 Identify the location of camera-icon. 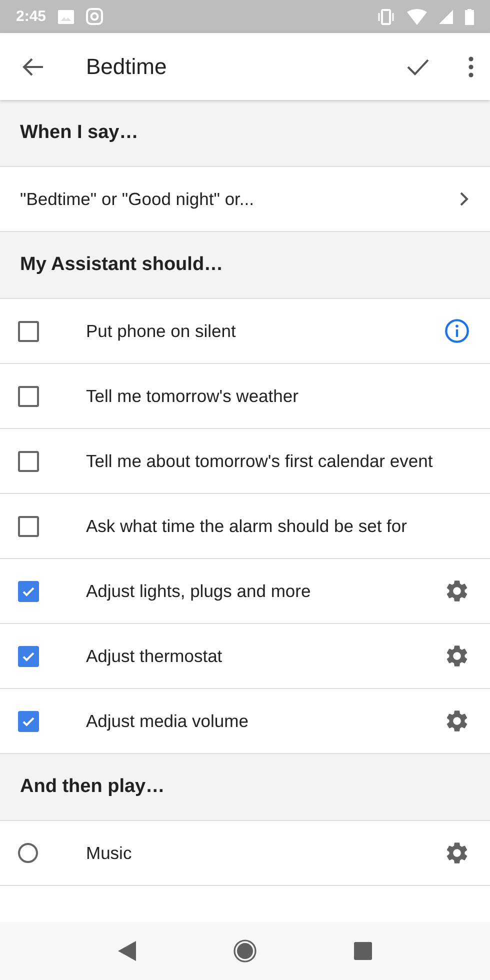
(95, 16).